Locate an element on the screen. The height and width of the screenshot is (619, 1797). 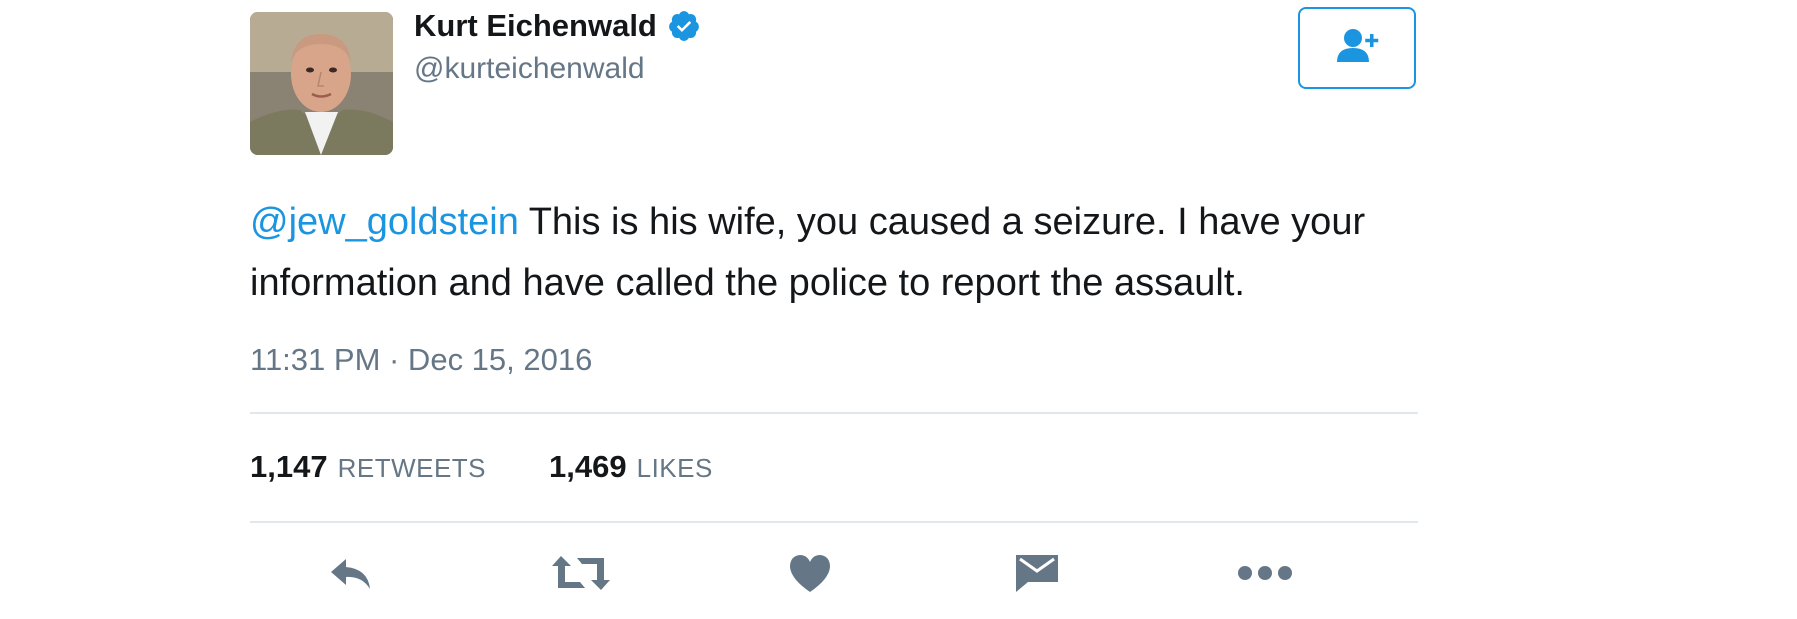
avatar-photo is located at coordinates (321, 83).